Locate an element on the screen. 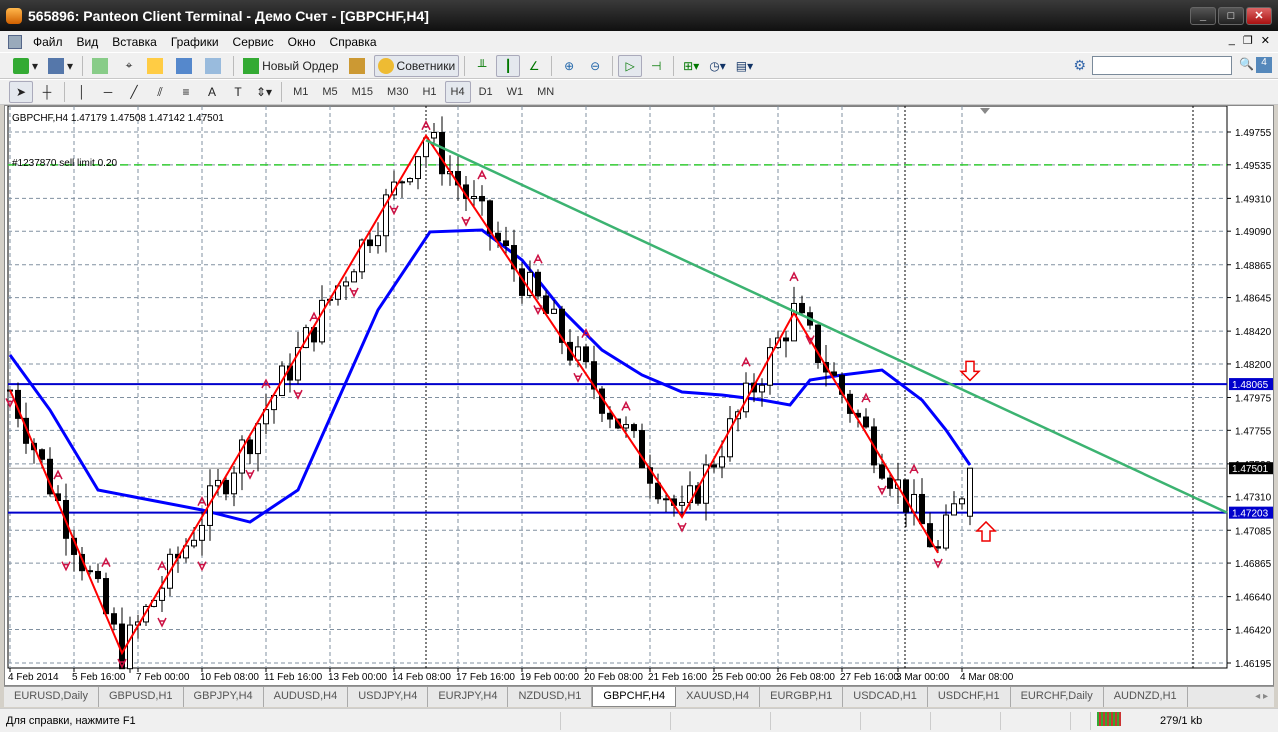 The height and width of the screenshot is (732, 1278). chart-tab: AUDUSD,H4 is located at coordinates (306, 697).